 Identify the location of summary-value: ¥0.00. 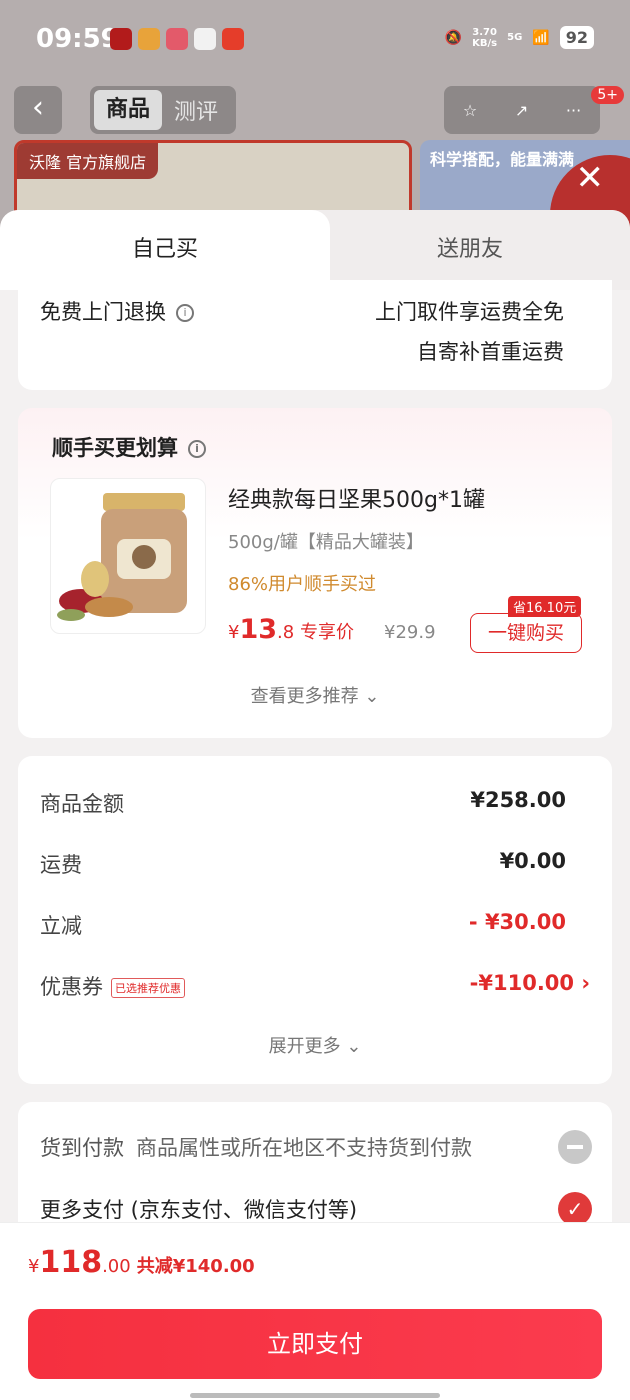
(532, 861).